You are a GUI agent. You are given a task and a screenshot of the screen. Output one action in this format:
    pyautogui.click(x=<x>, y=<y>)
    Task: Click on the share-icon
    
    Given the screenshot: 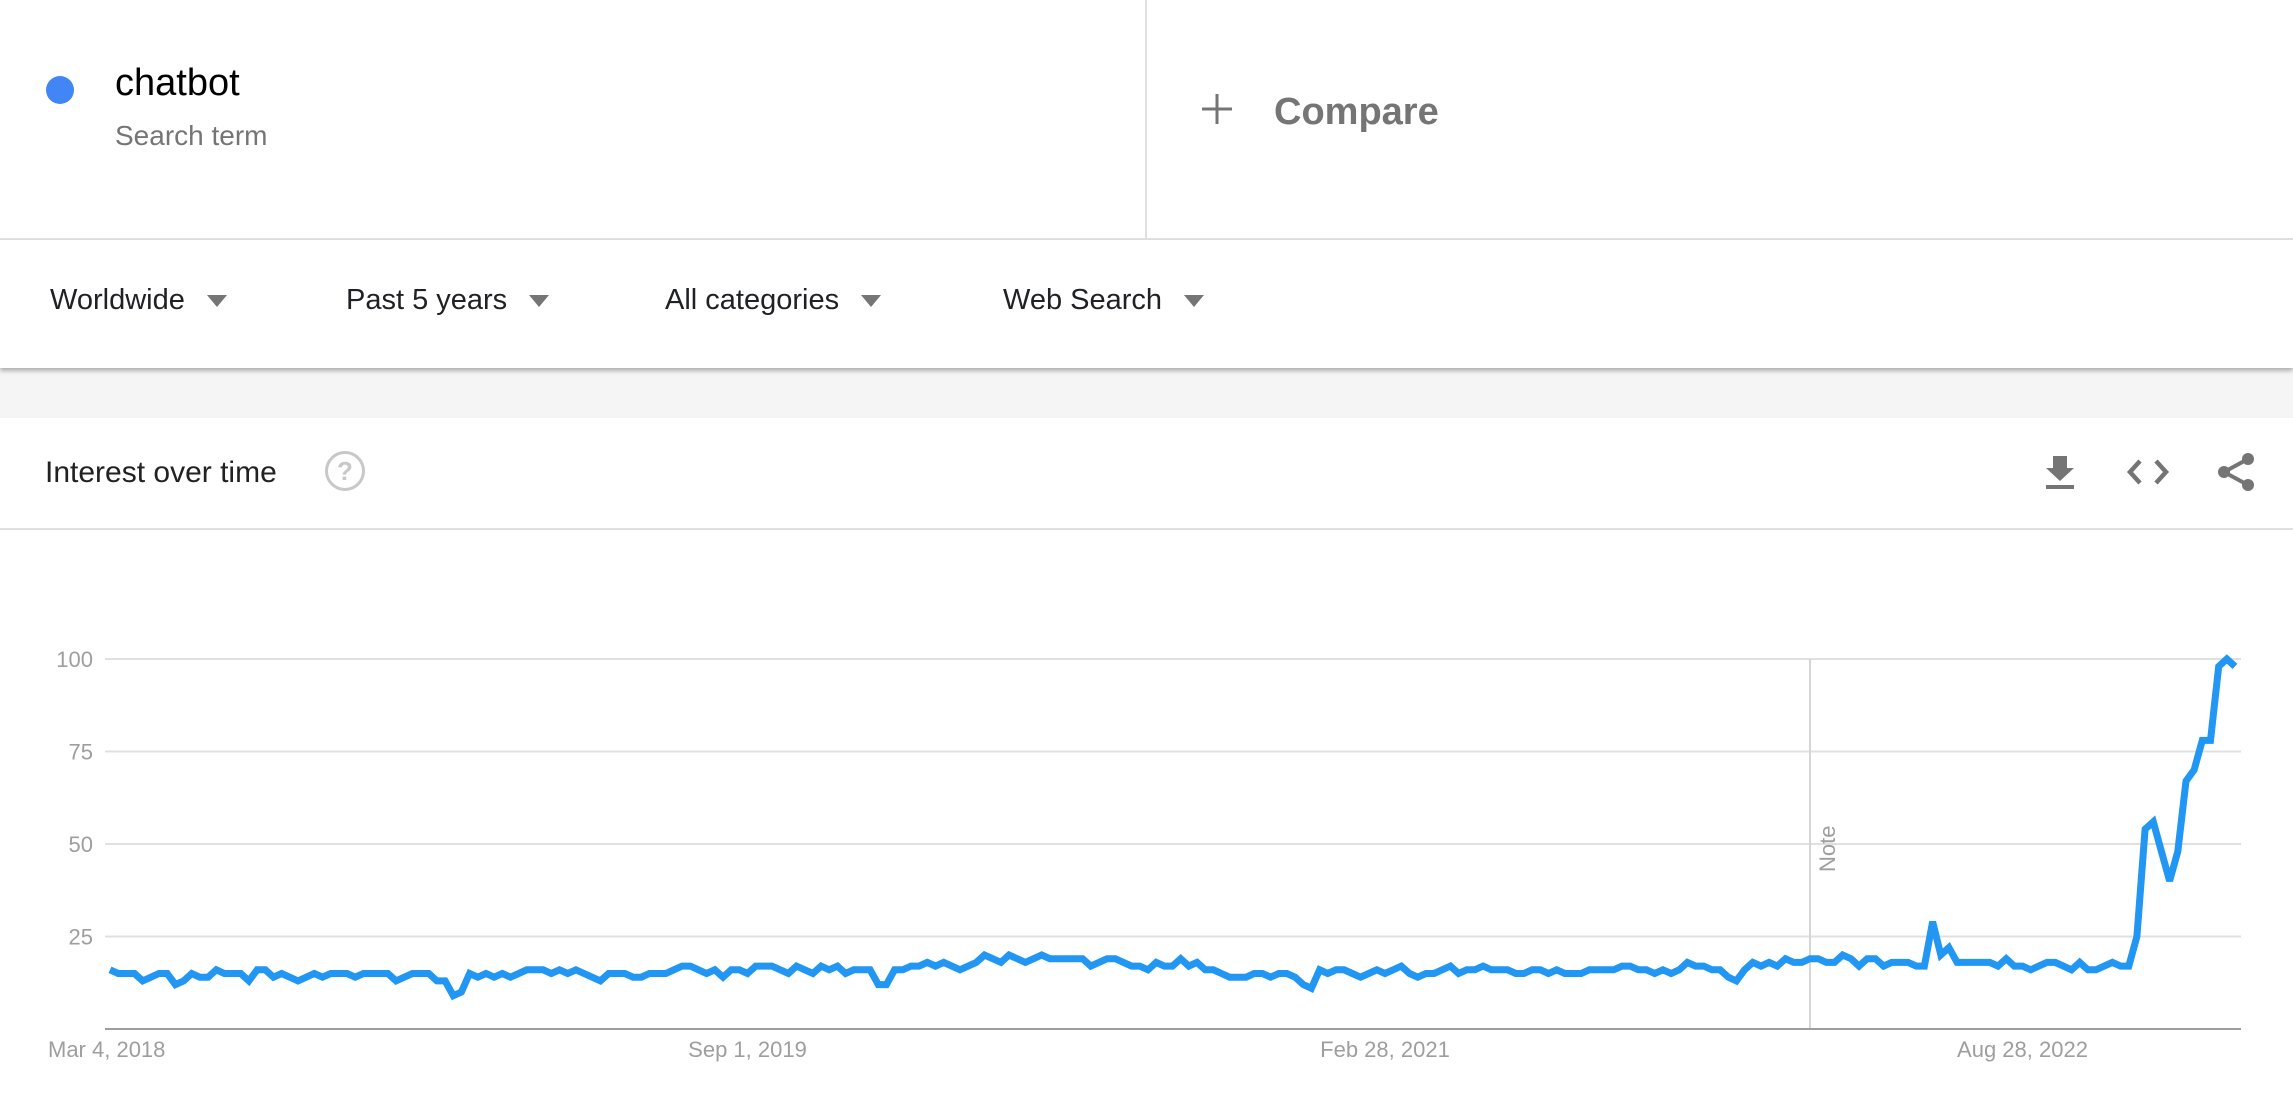 What is the action you would take?
    pyautogui.click(x=2236, y=472)
    